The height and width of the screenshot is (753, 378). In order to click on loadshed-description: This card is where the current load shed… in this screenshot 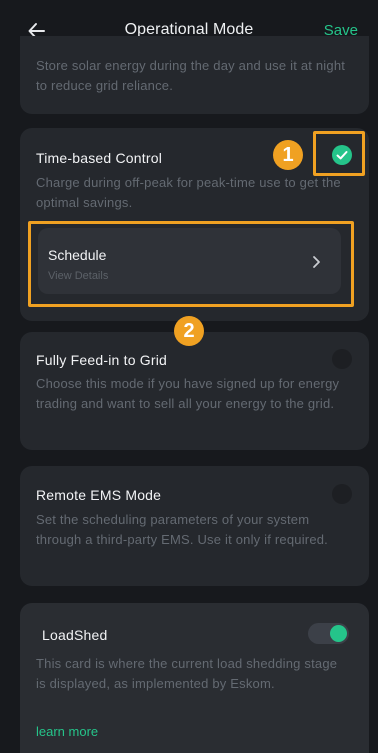, I will do `click(187, 673)`.